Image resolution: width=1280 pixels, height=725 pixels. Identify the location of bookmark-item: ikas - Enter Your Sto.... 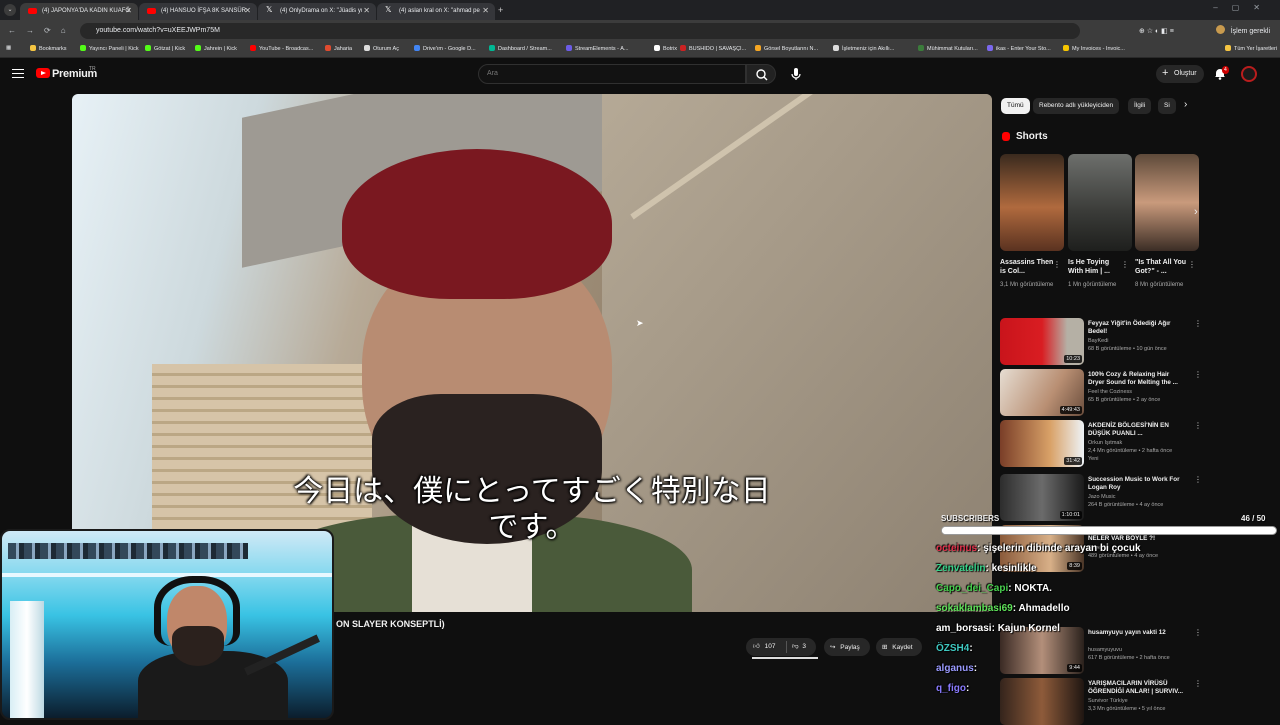
(1019, 48).